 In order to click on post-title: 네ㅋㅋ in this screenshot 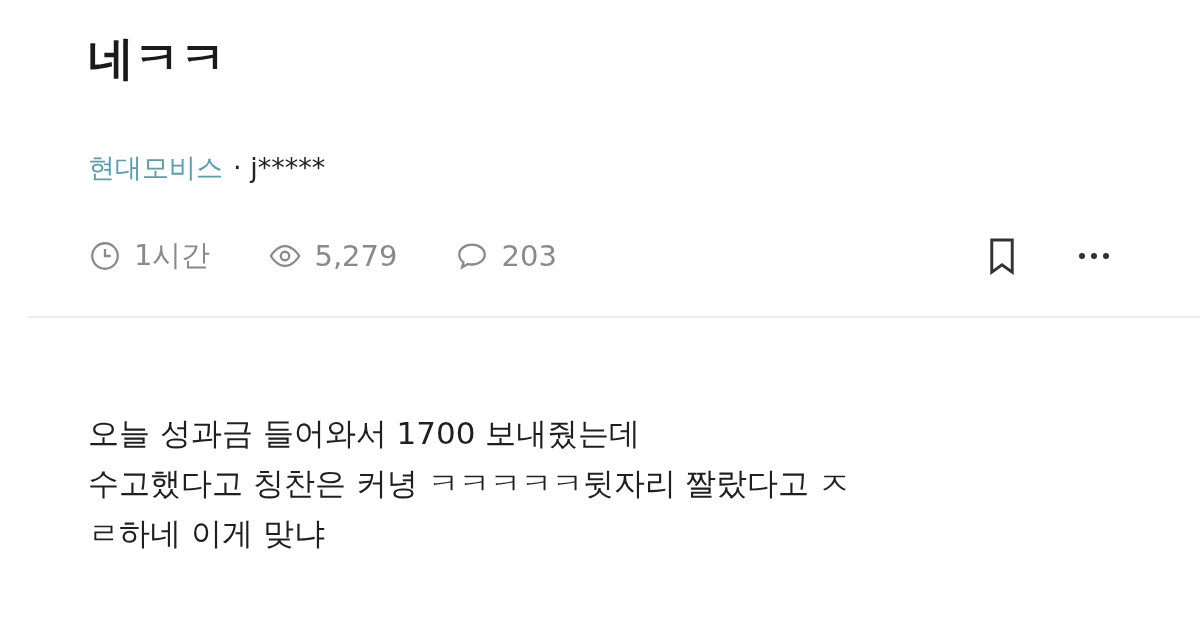, I will do `click(157, 58)`.